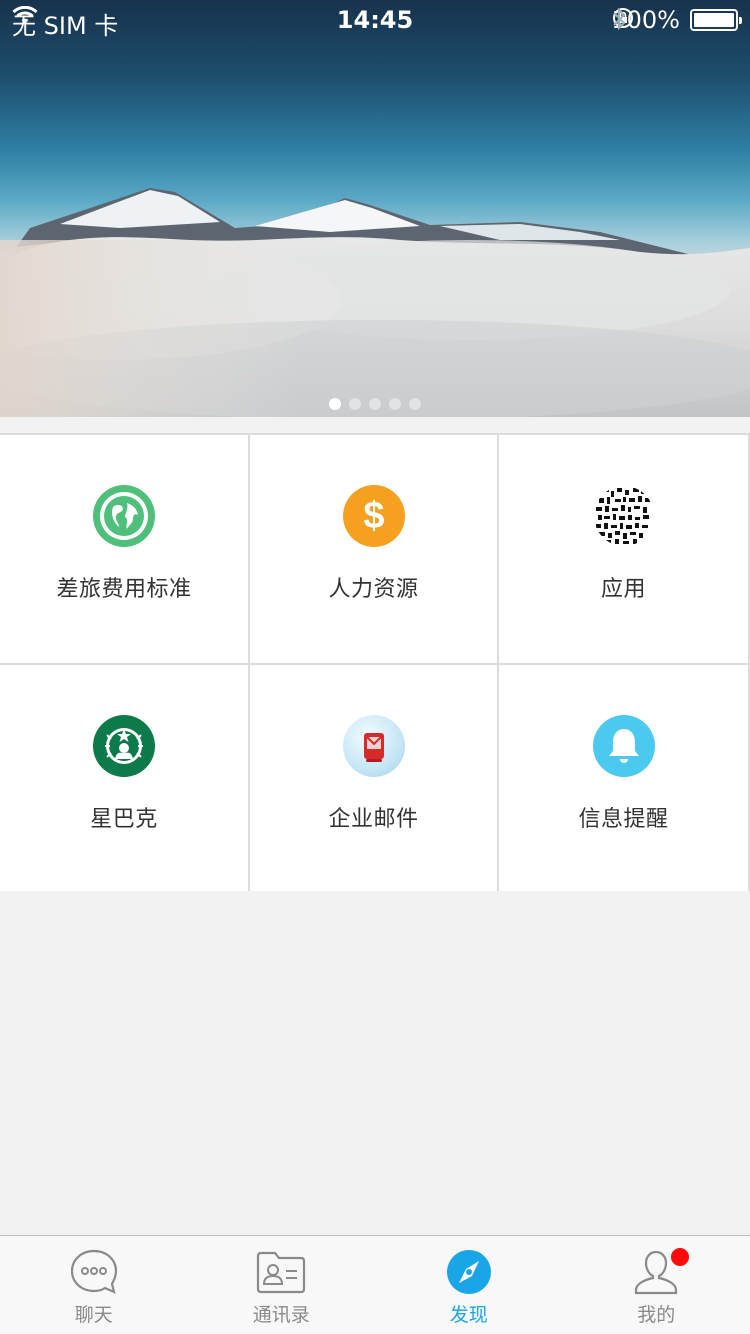 This screenshot has height=1334, width=750. Describe the element at coordinates (373, 819) in the screenshot. I see `grid-item-label: 企业邮件` at that location.